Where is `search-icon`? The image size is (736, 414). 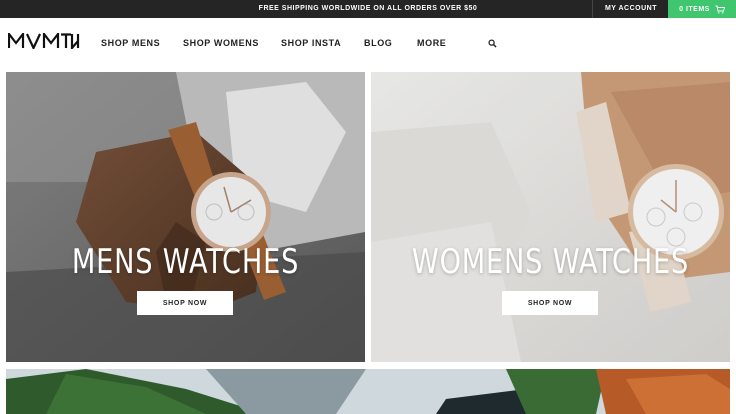 search-icon is located at coordinates (492, 43).